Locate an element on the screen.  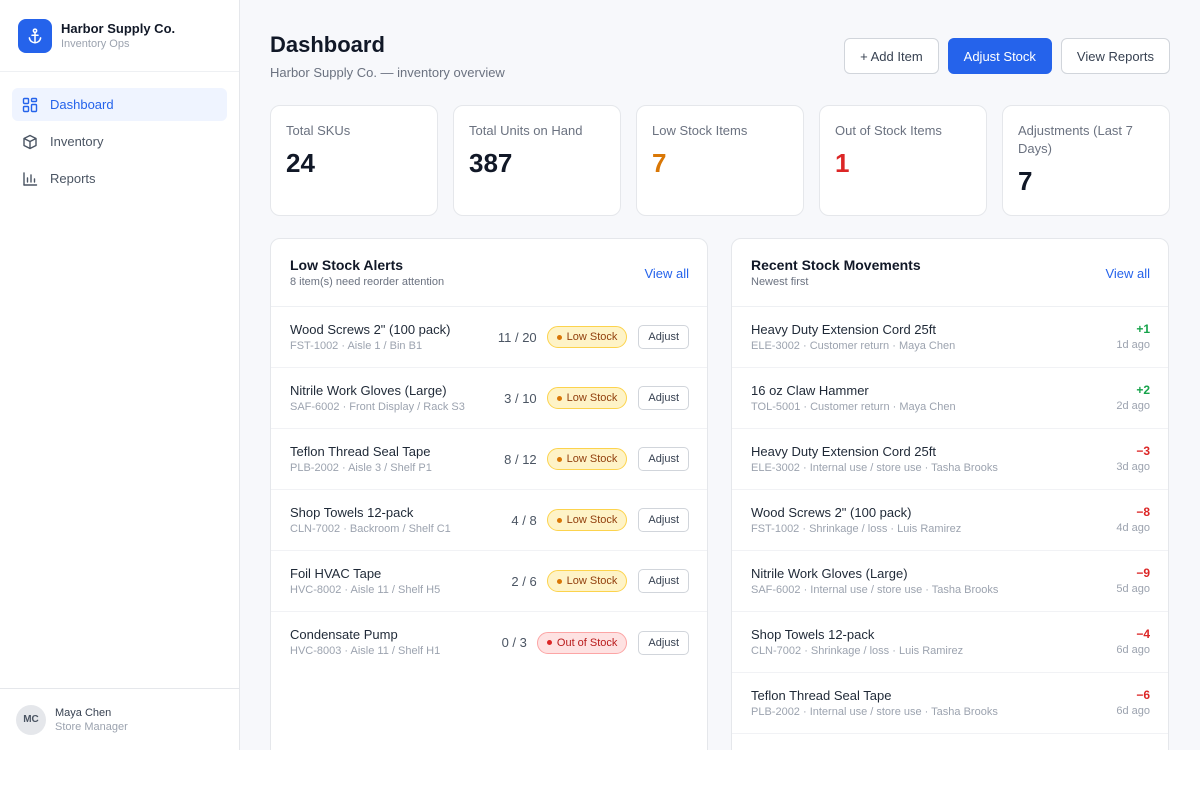
sidebar-nav: Dashboard Inventory Reports is located at coordinates (119, 143).